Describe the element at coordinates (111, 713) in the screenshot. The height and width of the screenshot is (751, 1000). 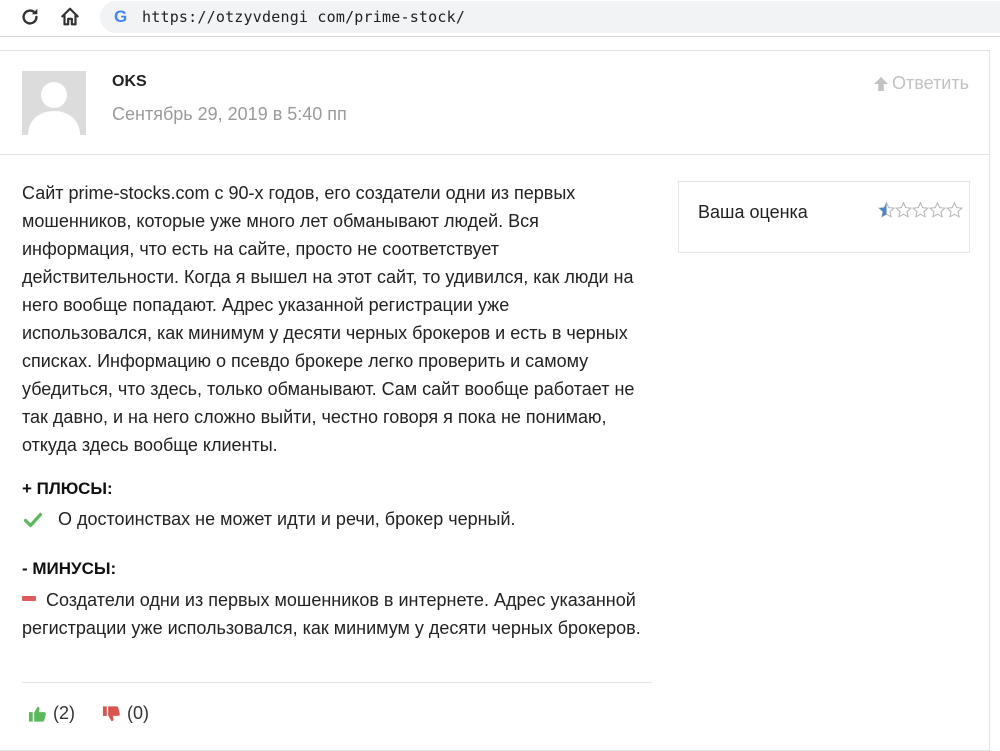
I see `thumbs-down-icon` at that location.